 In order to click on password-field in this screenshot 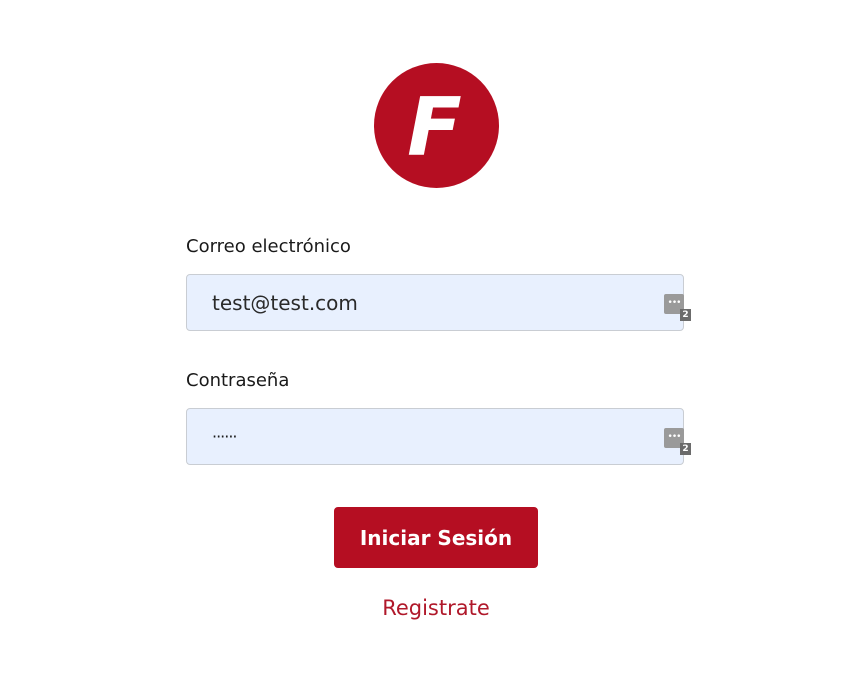, I will do `click(417, 436)`.